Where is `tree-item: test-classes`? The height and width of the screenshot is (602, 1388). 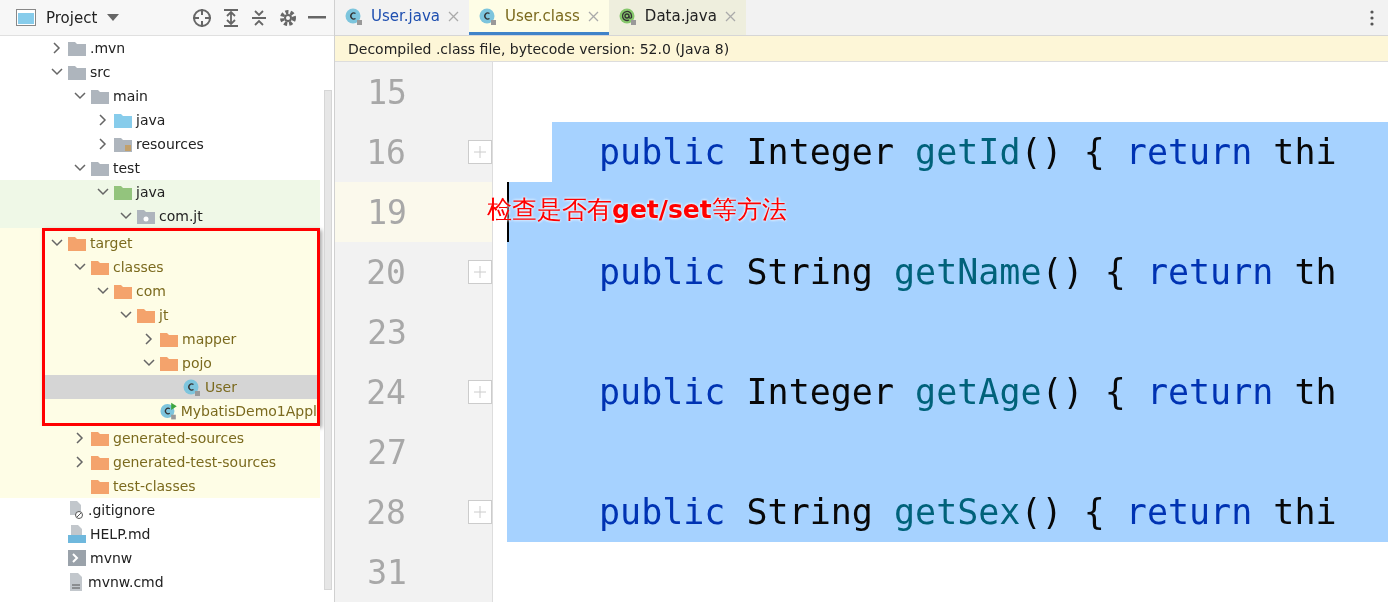
tree-item: test-classes is located at coordinates (160, 486).